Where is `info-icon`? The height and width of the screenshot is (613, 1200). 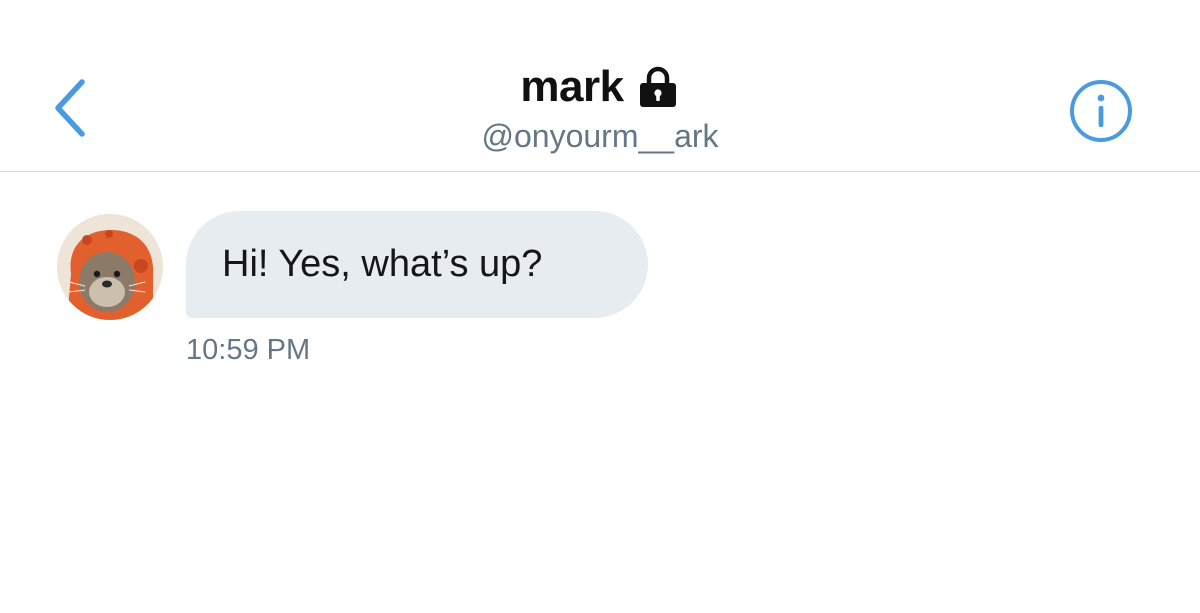
info-icon is located at coordinates (1101, 111).